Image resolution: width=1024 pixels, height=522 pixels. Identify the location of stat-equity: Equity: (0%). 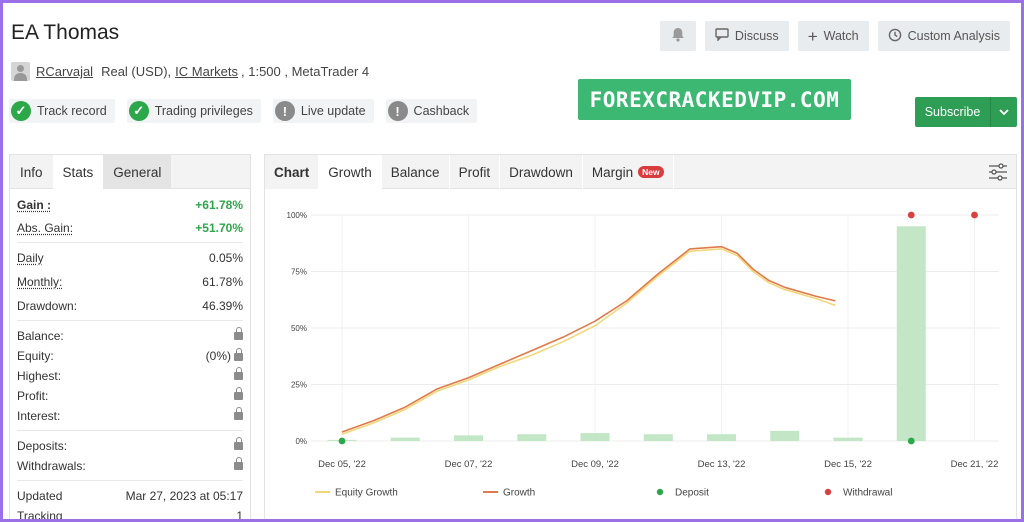
(130, 356).